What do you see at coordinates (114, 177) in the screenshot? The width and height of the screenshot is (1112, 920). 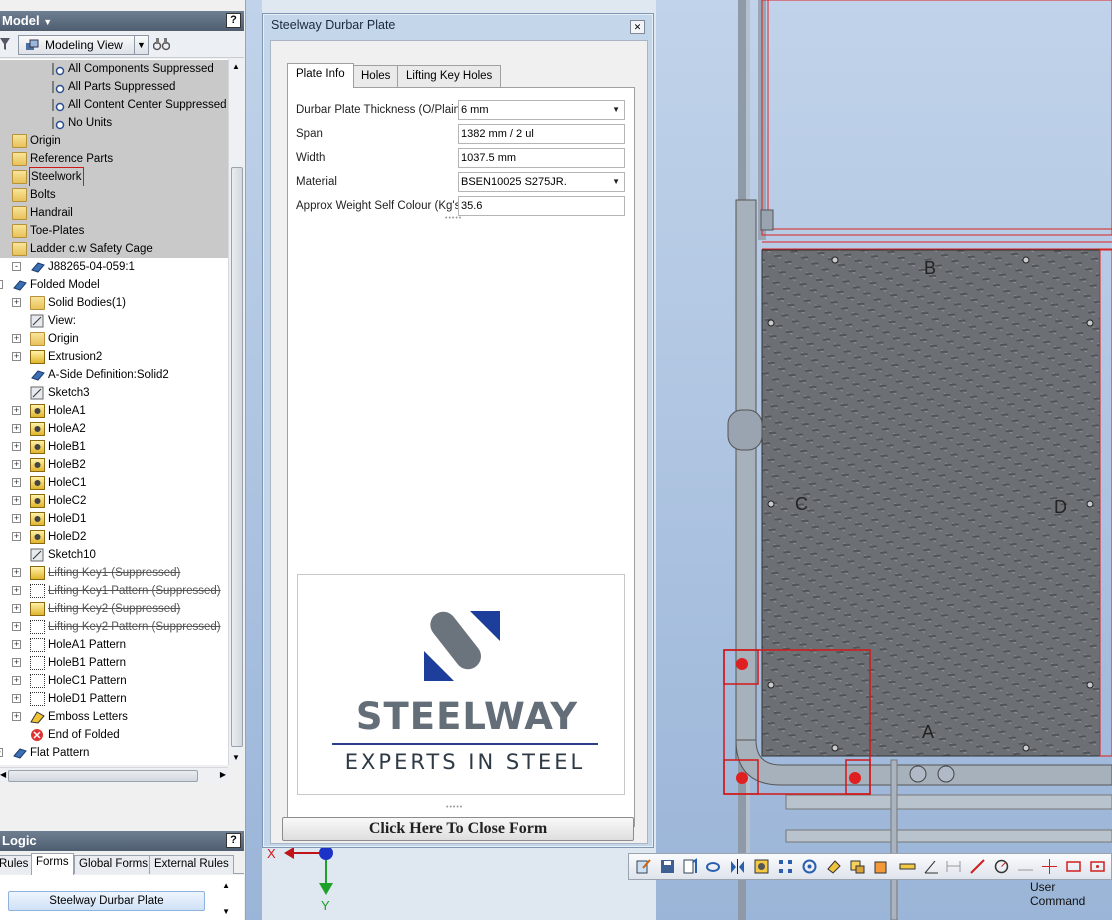 I see `tree-item: Steelwork` at bounding box center [114, 177].